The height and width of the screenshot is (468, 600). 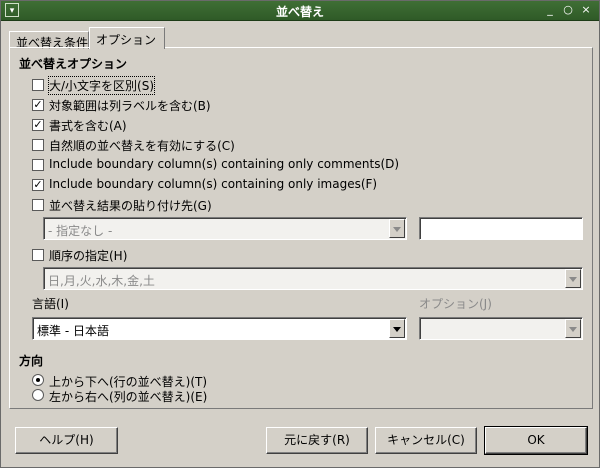 I want to click on minimize-icon: _, so click(x=550, y=10).